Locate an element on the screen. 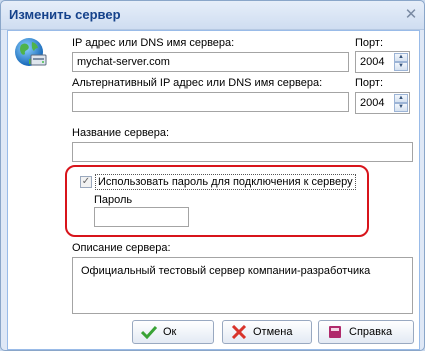 Image resolution: width=425 pixels, height=351 pixels. alt-port-spinner: 2004 ▲ ▼ is located at coordinates (382, 103).